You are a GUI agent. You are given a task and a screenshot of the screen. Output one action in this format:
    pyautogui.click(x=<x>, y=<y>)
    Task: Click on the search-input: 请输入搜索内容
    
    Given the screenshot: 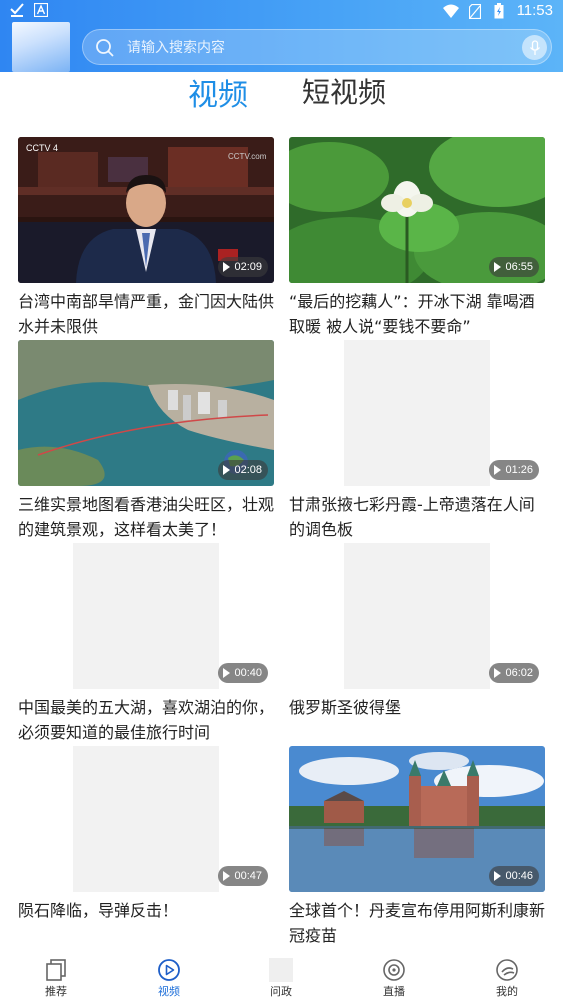 What is the action you would take?
    pyautogui.click(x=317, y=47)
    